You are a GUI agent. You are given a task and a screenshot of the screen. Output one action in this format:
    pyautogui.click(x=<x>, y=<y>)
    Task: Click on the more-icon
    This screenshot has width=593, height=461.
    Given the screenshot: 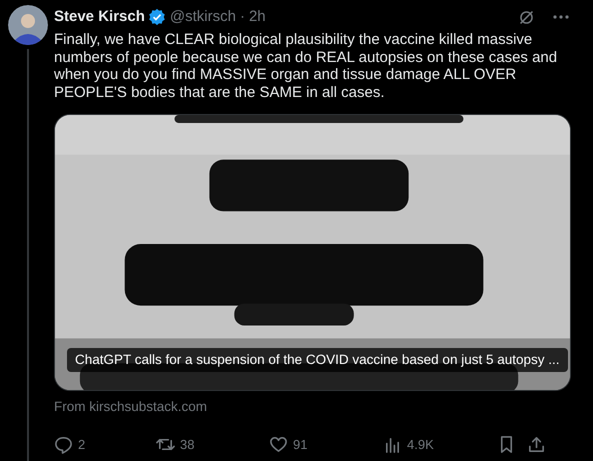 What is the action you would take?
    pyautogui.click(x=561, y=17)
    